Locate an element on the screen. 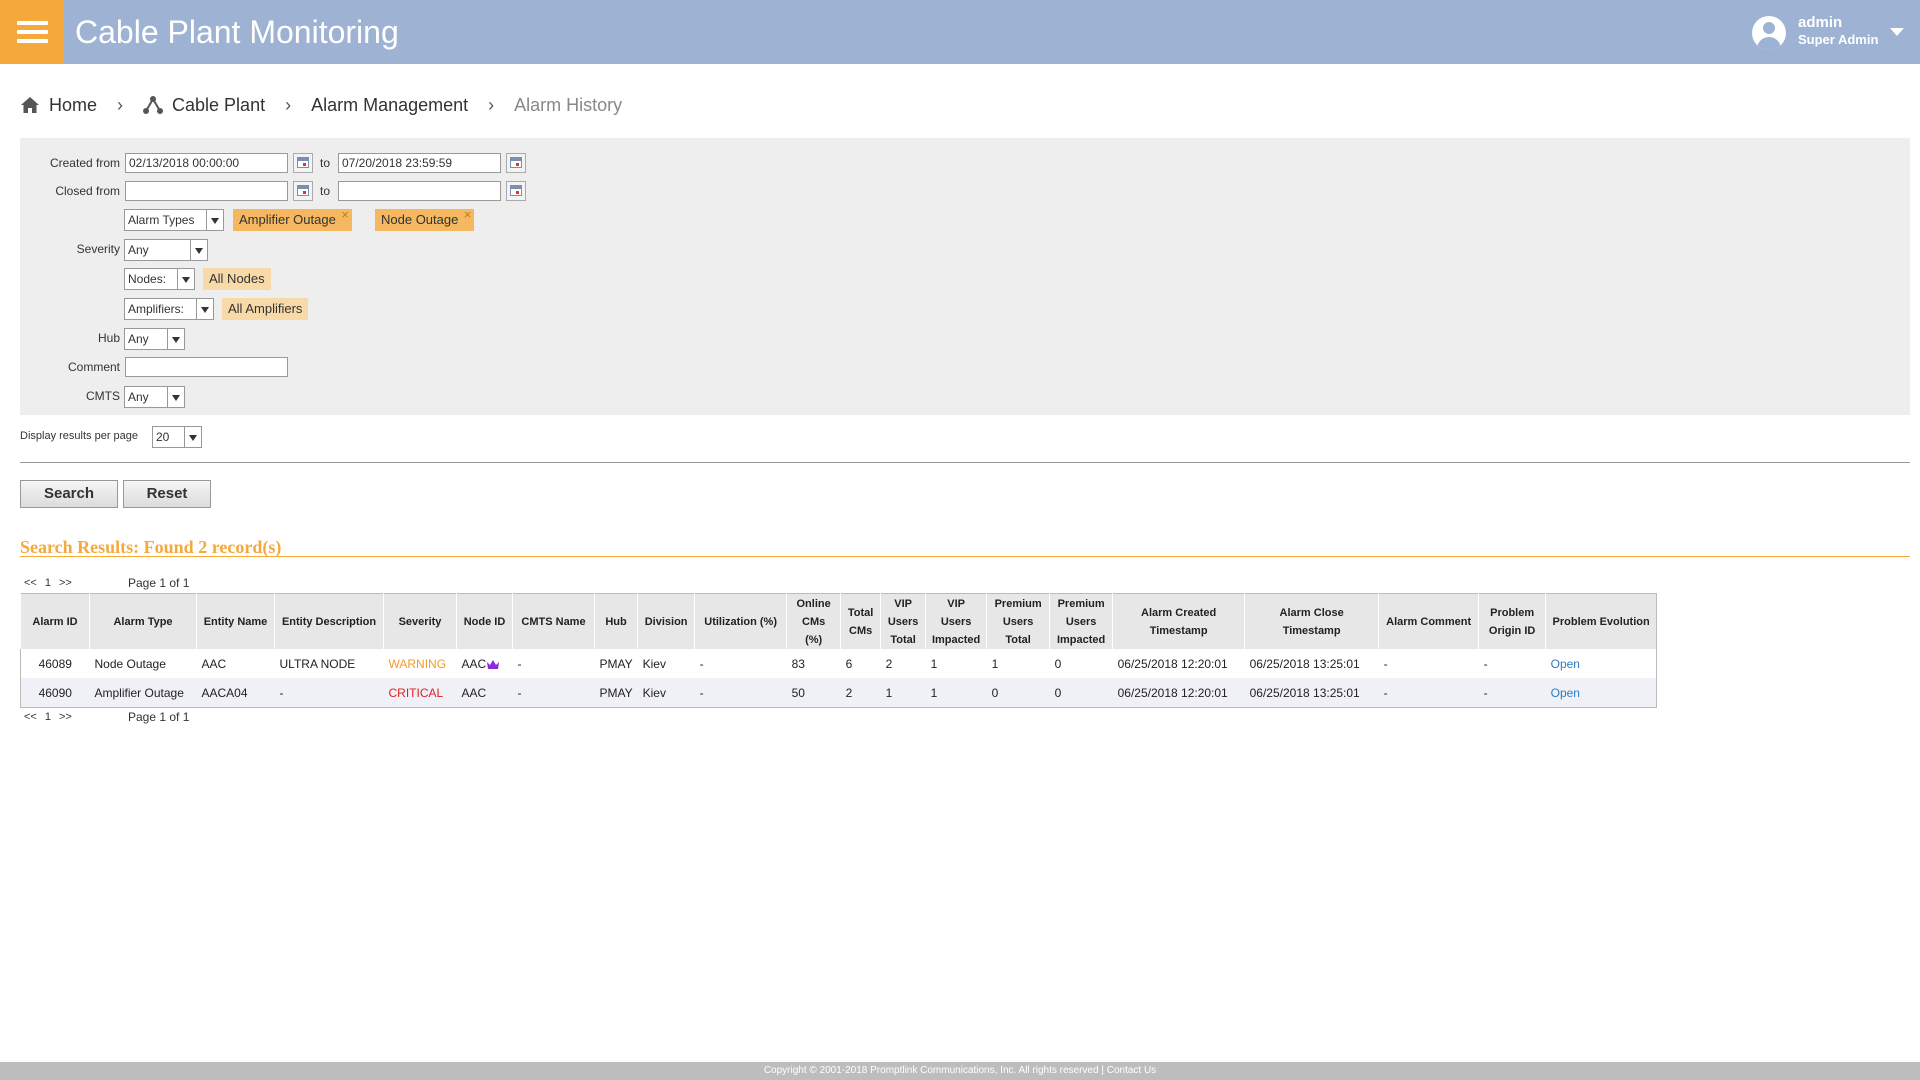 This screenshot has width=1920, height=1080. reset-button: Reset is located at coordinates (167, 494).